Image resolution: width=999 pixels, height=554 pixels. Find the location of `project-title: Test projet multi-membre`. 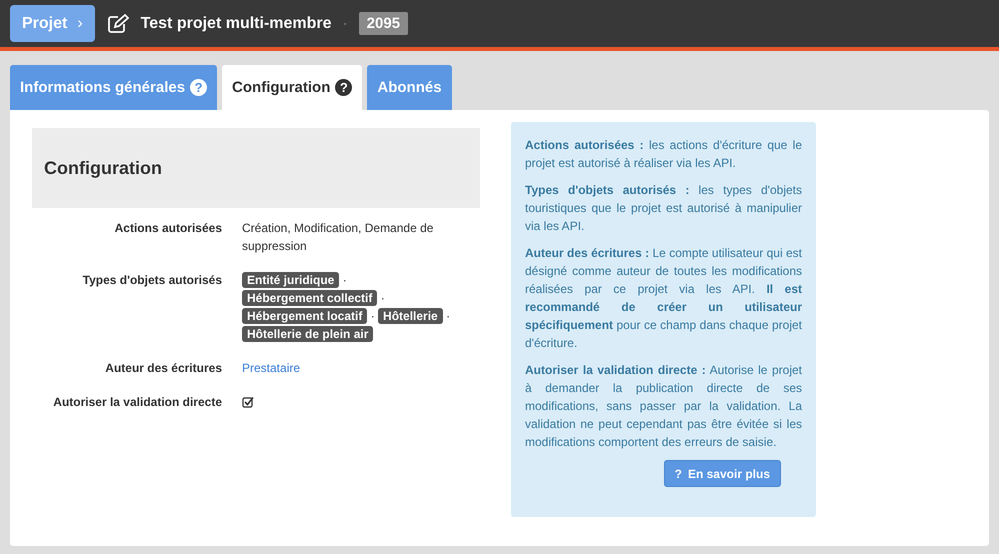

project-title: Test projet multi-membre is located at coordinates (236, 23).